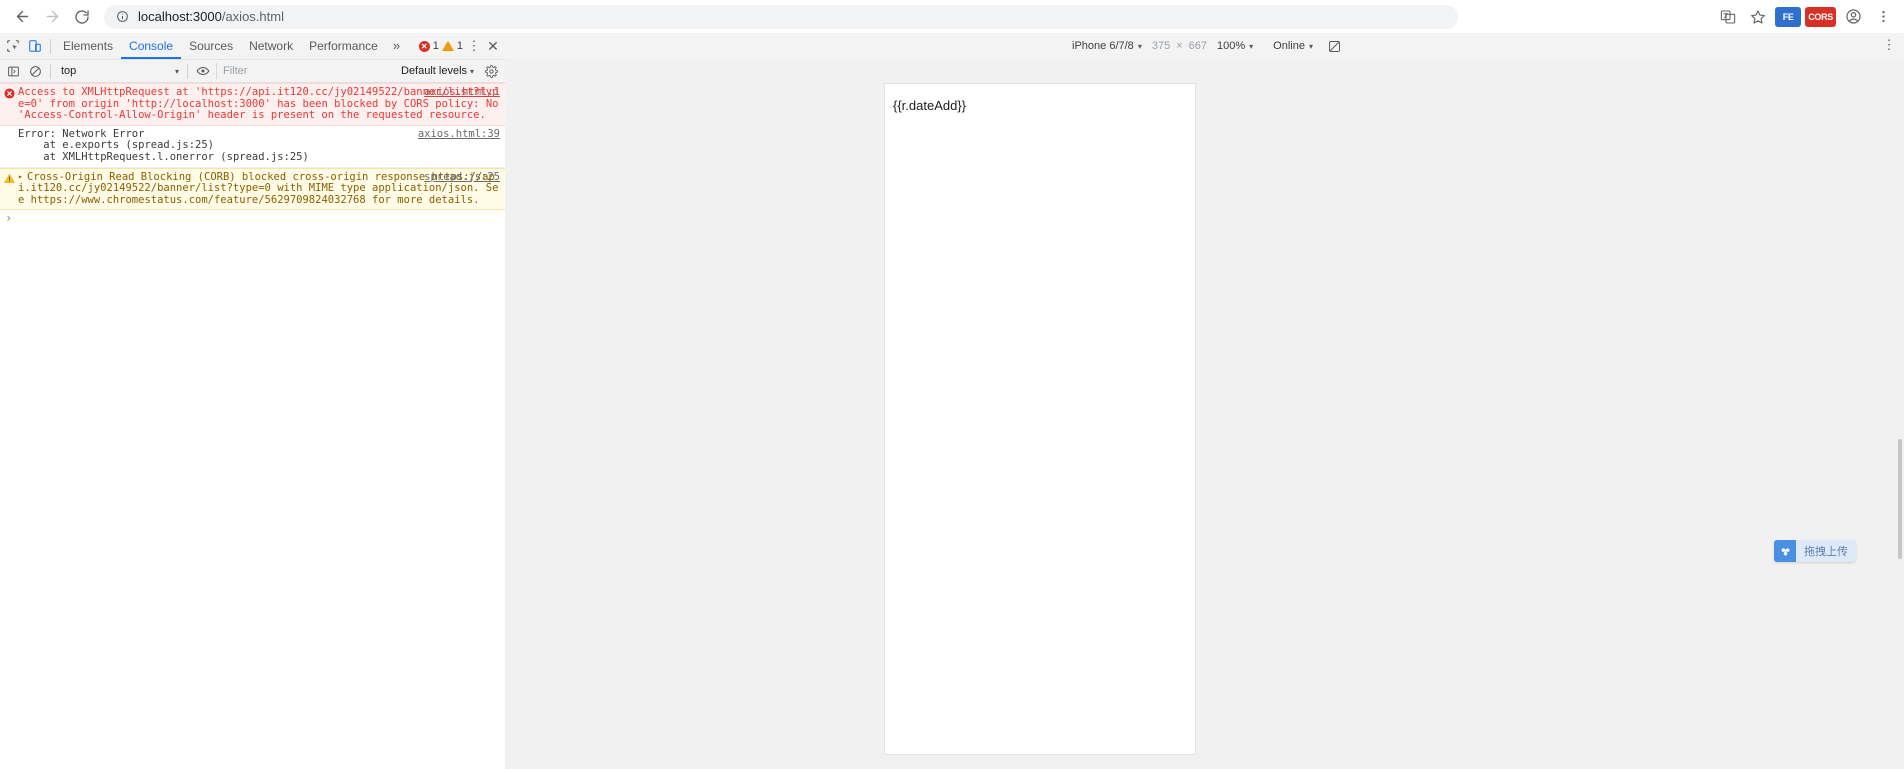 This screenshot has width=1904, height=769. Describe the element at coordinates (459, 46) in the screenshot. I see `warning-count: 1` at that location.